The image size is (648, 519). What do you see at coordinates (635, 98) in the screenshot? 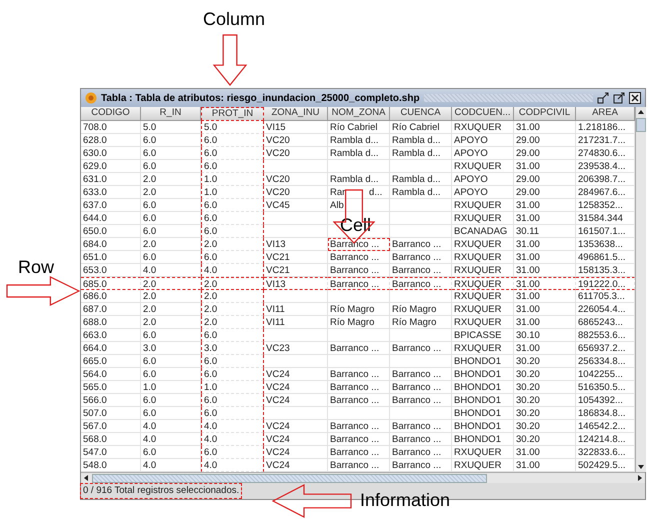
I see `close-icon` at bounding box center [635, 98].